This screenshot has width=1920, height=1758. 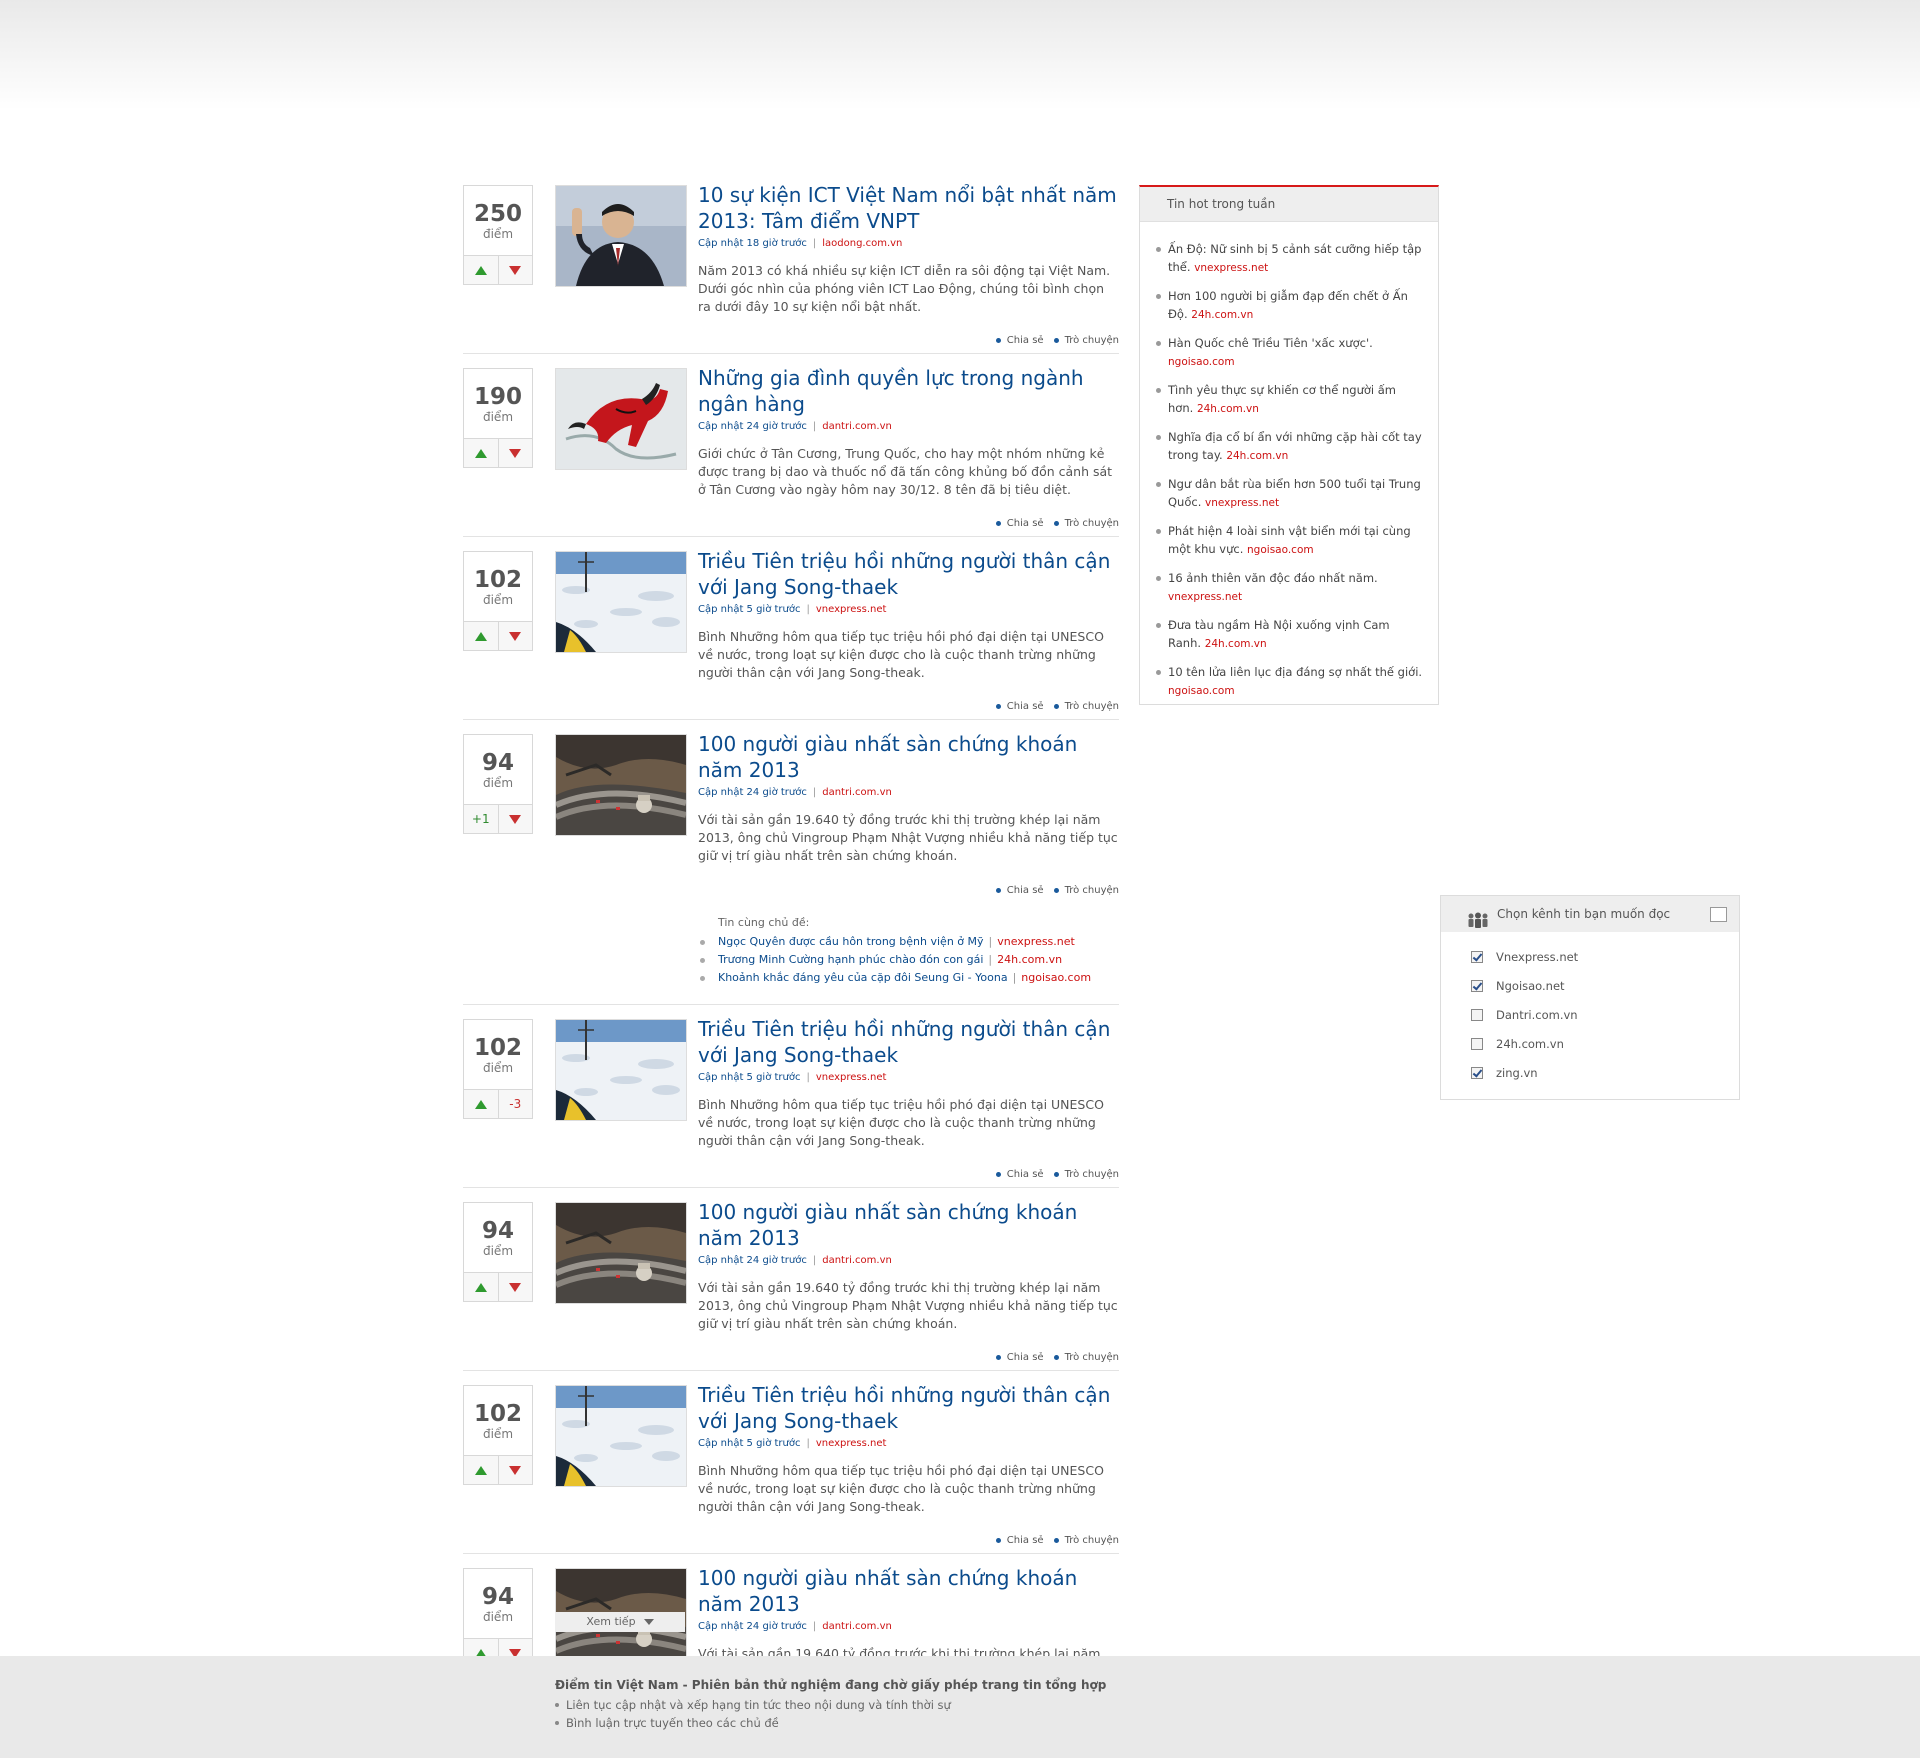 I want to click on channel-option: zing.vn, so click(x=1605, y=1072).